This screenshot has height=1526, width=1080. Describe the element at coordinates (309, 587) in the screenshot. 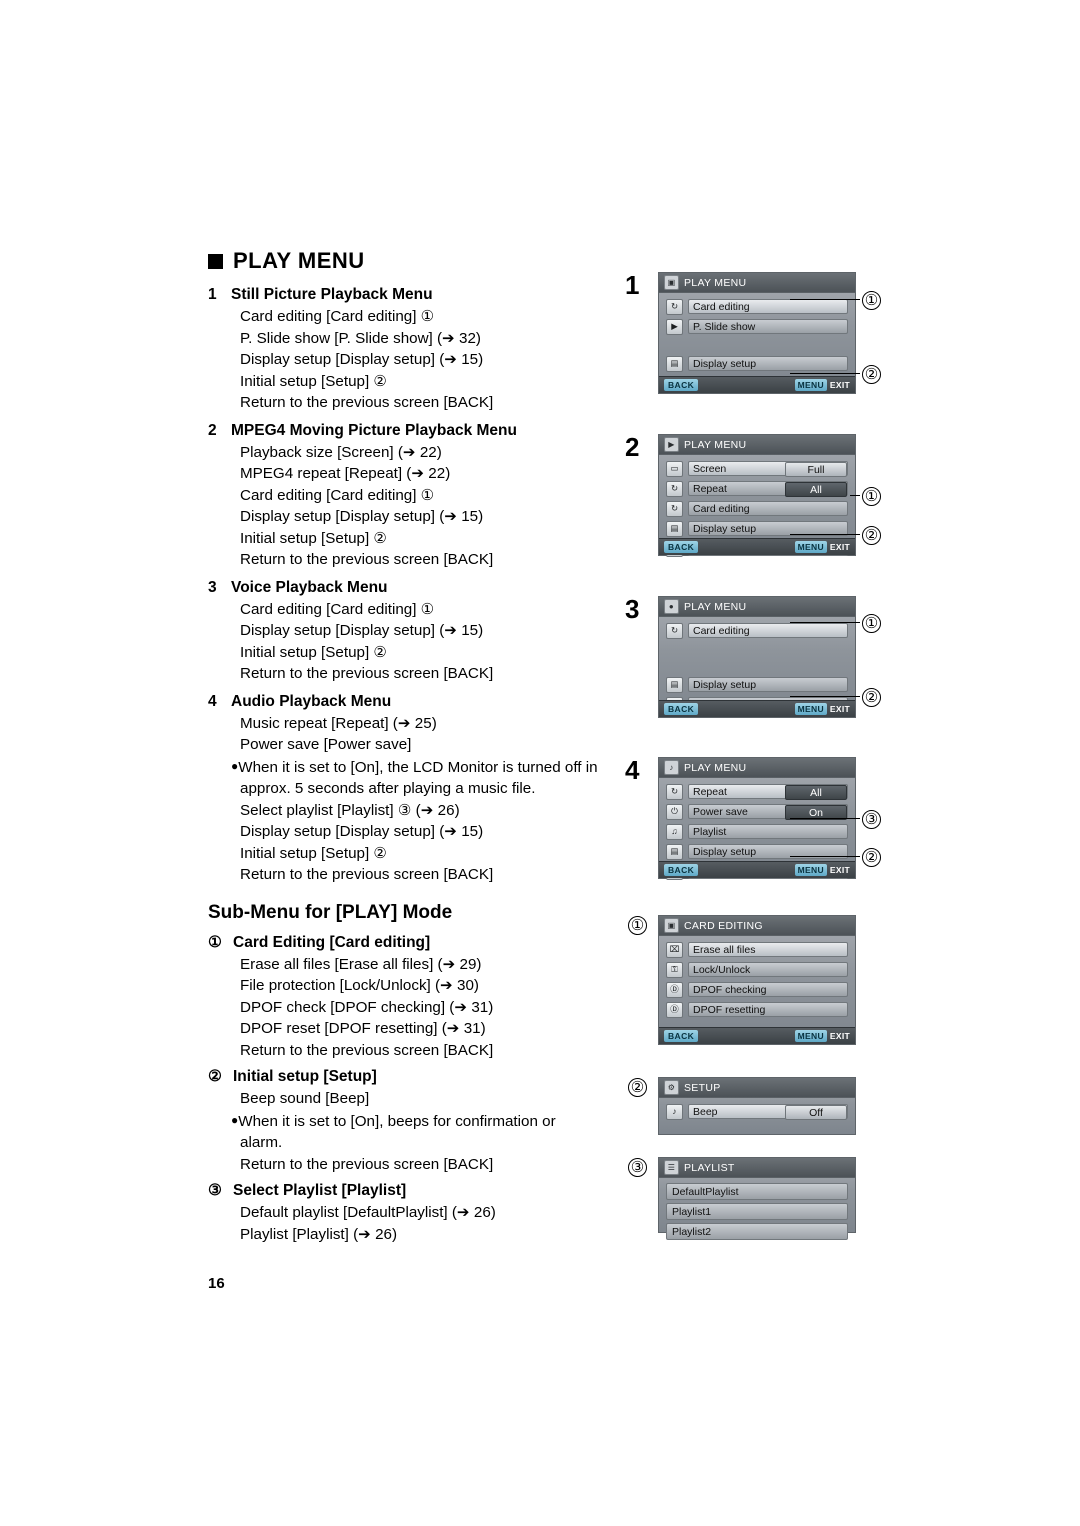

I see `section-title: Voice Playback Menu` at that location.